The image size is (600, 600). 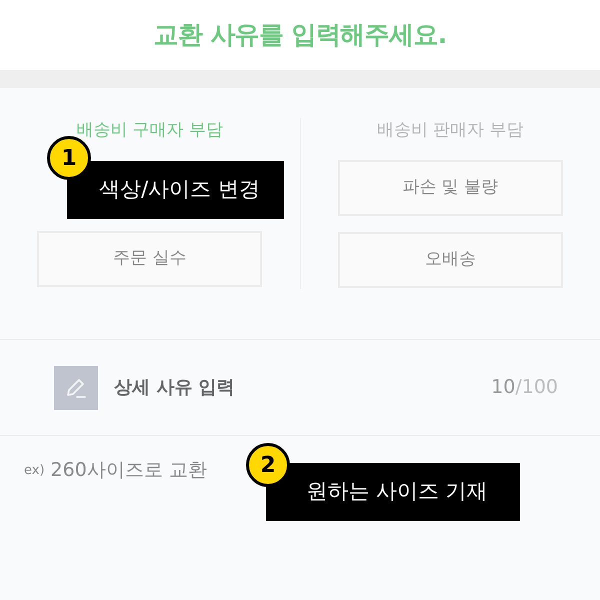 I want to click on text-input: ex) 260사이즈로 교환, so click(x=120, y=466).